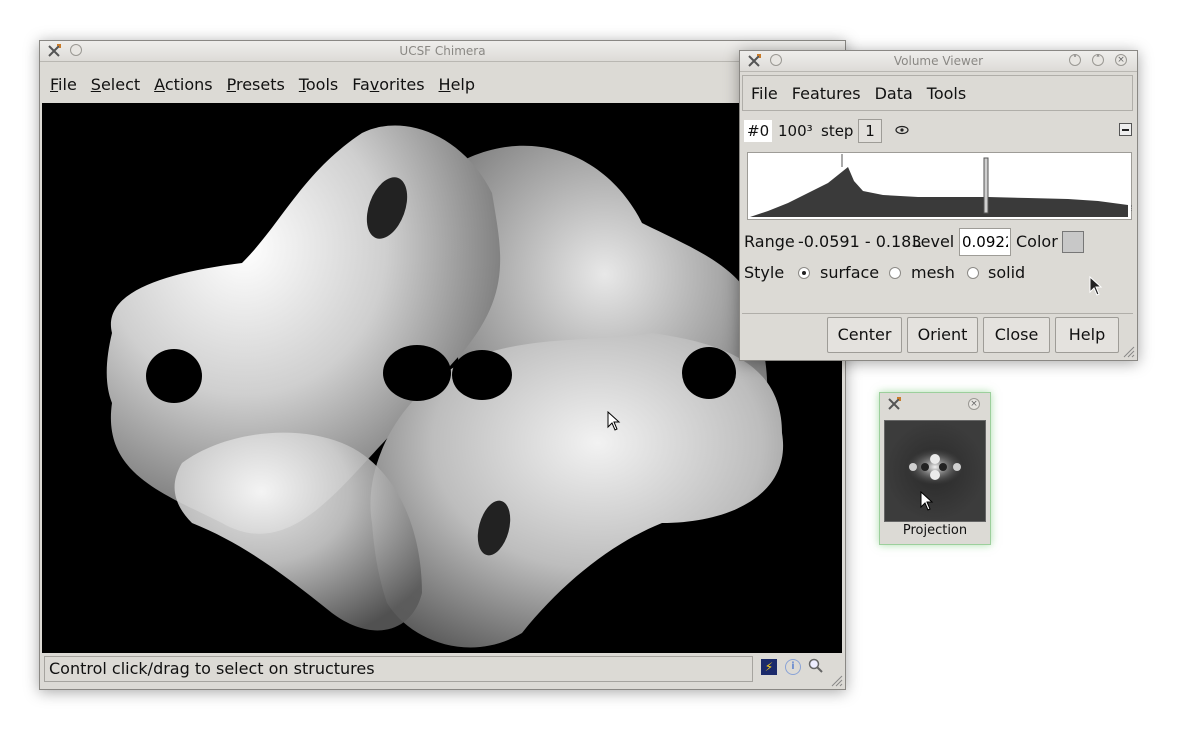 The width and height of the screenshot is (1177, 729). I want to click on range-label: Range, so click(769, 241).